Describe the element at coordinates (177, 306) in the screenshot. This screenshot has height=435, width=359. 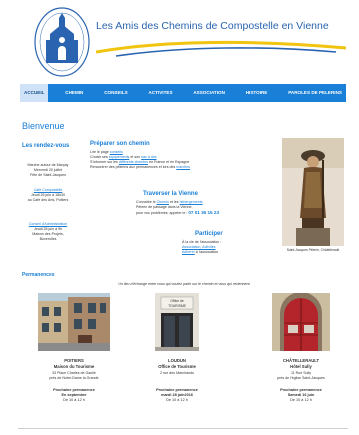
I see `svg-text: TOURISME` at that location.